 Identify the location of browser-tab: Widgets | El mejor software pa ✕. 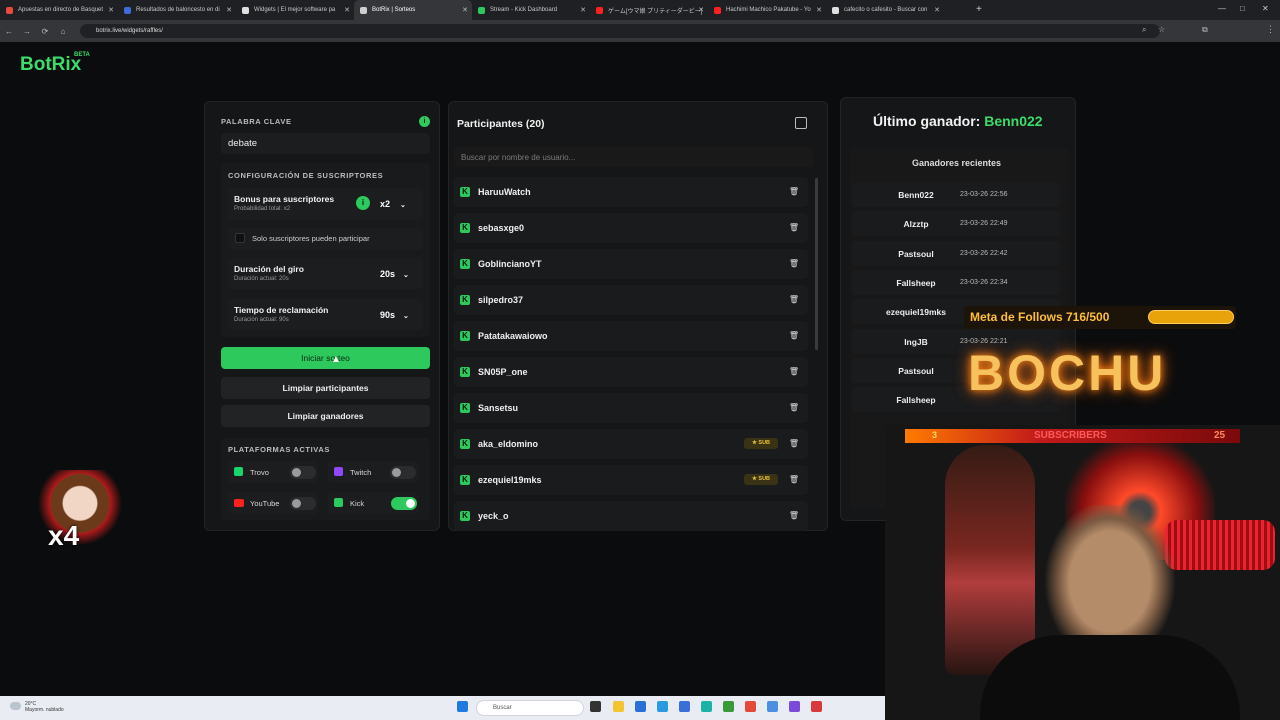
(295, 10).